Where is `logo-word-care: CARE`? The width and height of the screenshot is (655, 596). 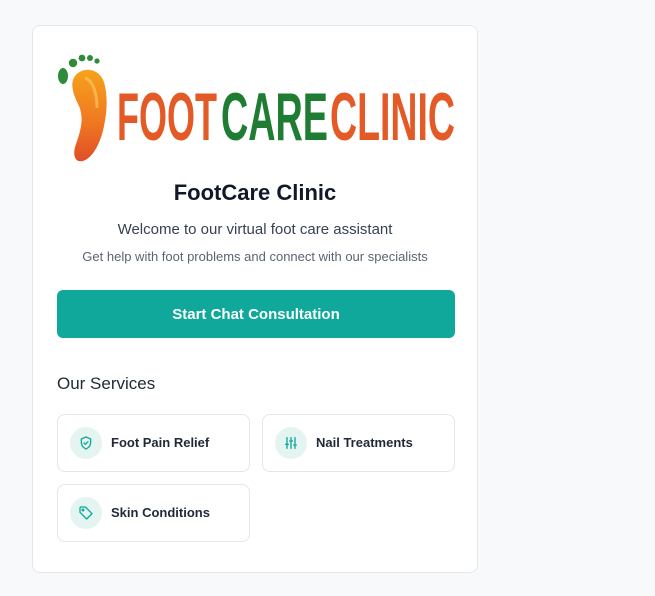 logo-word-care: CARE is located at coordinates (274, 117).